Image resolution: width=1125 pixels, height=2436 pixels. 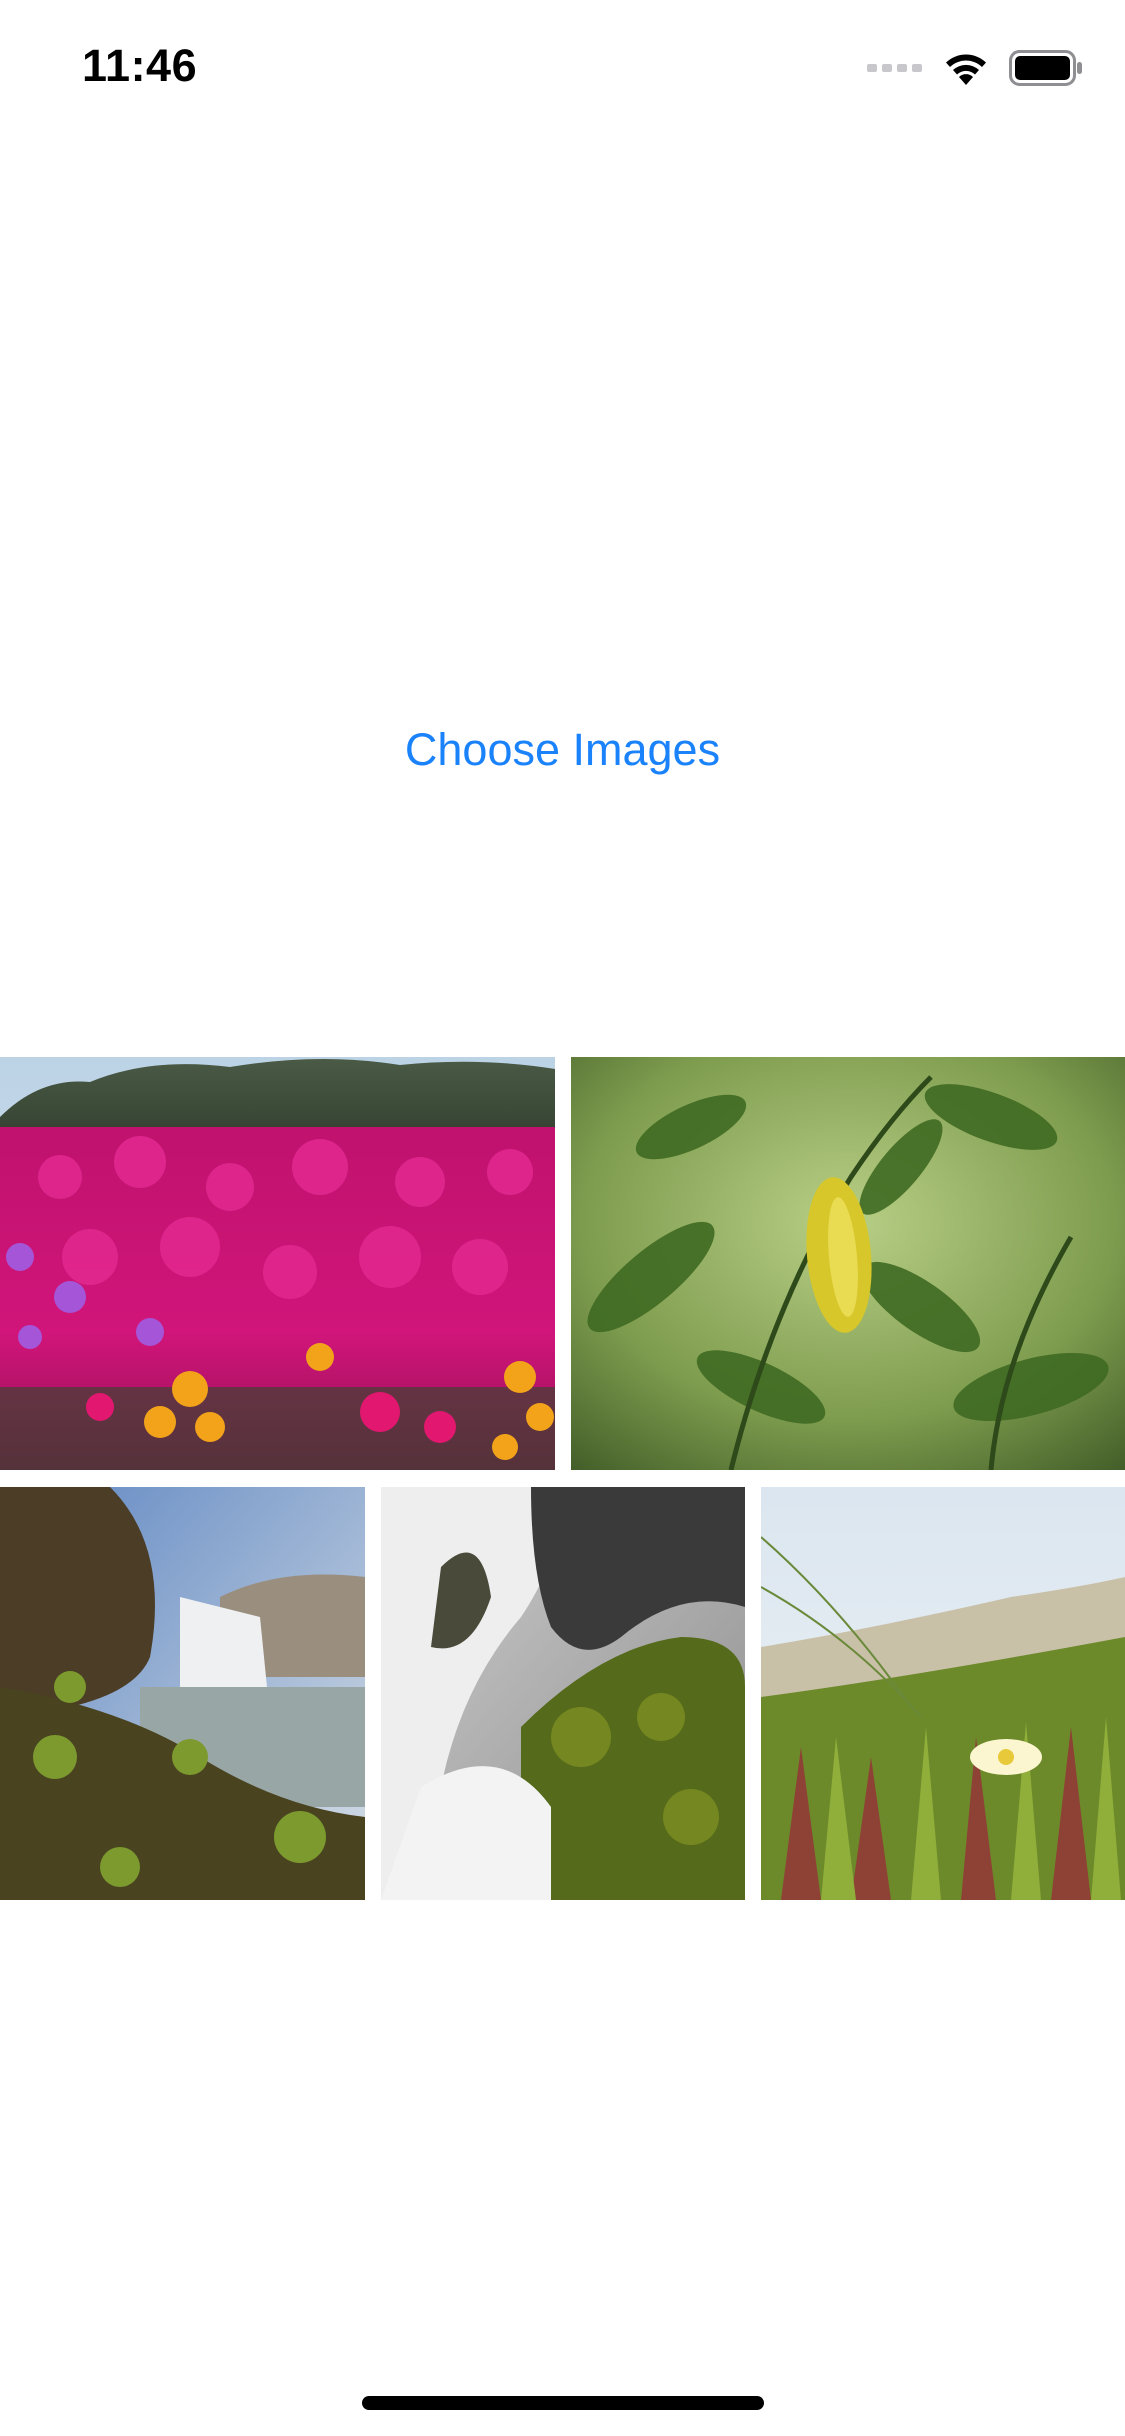 I want to click on photo-green-leaves, so click(x=848, y=1263).